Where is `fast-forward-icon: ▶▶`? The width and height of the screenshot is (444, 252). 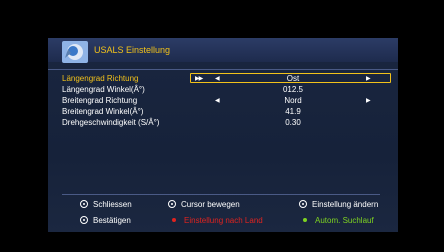
fast-forward-icon: ▶▶ is located at coordinates (199, 79).